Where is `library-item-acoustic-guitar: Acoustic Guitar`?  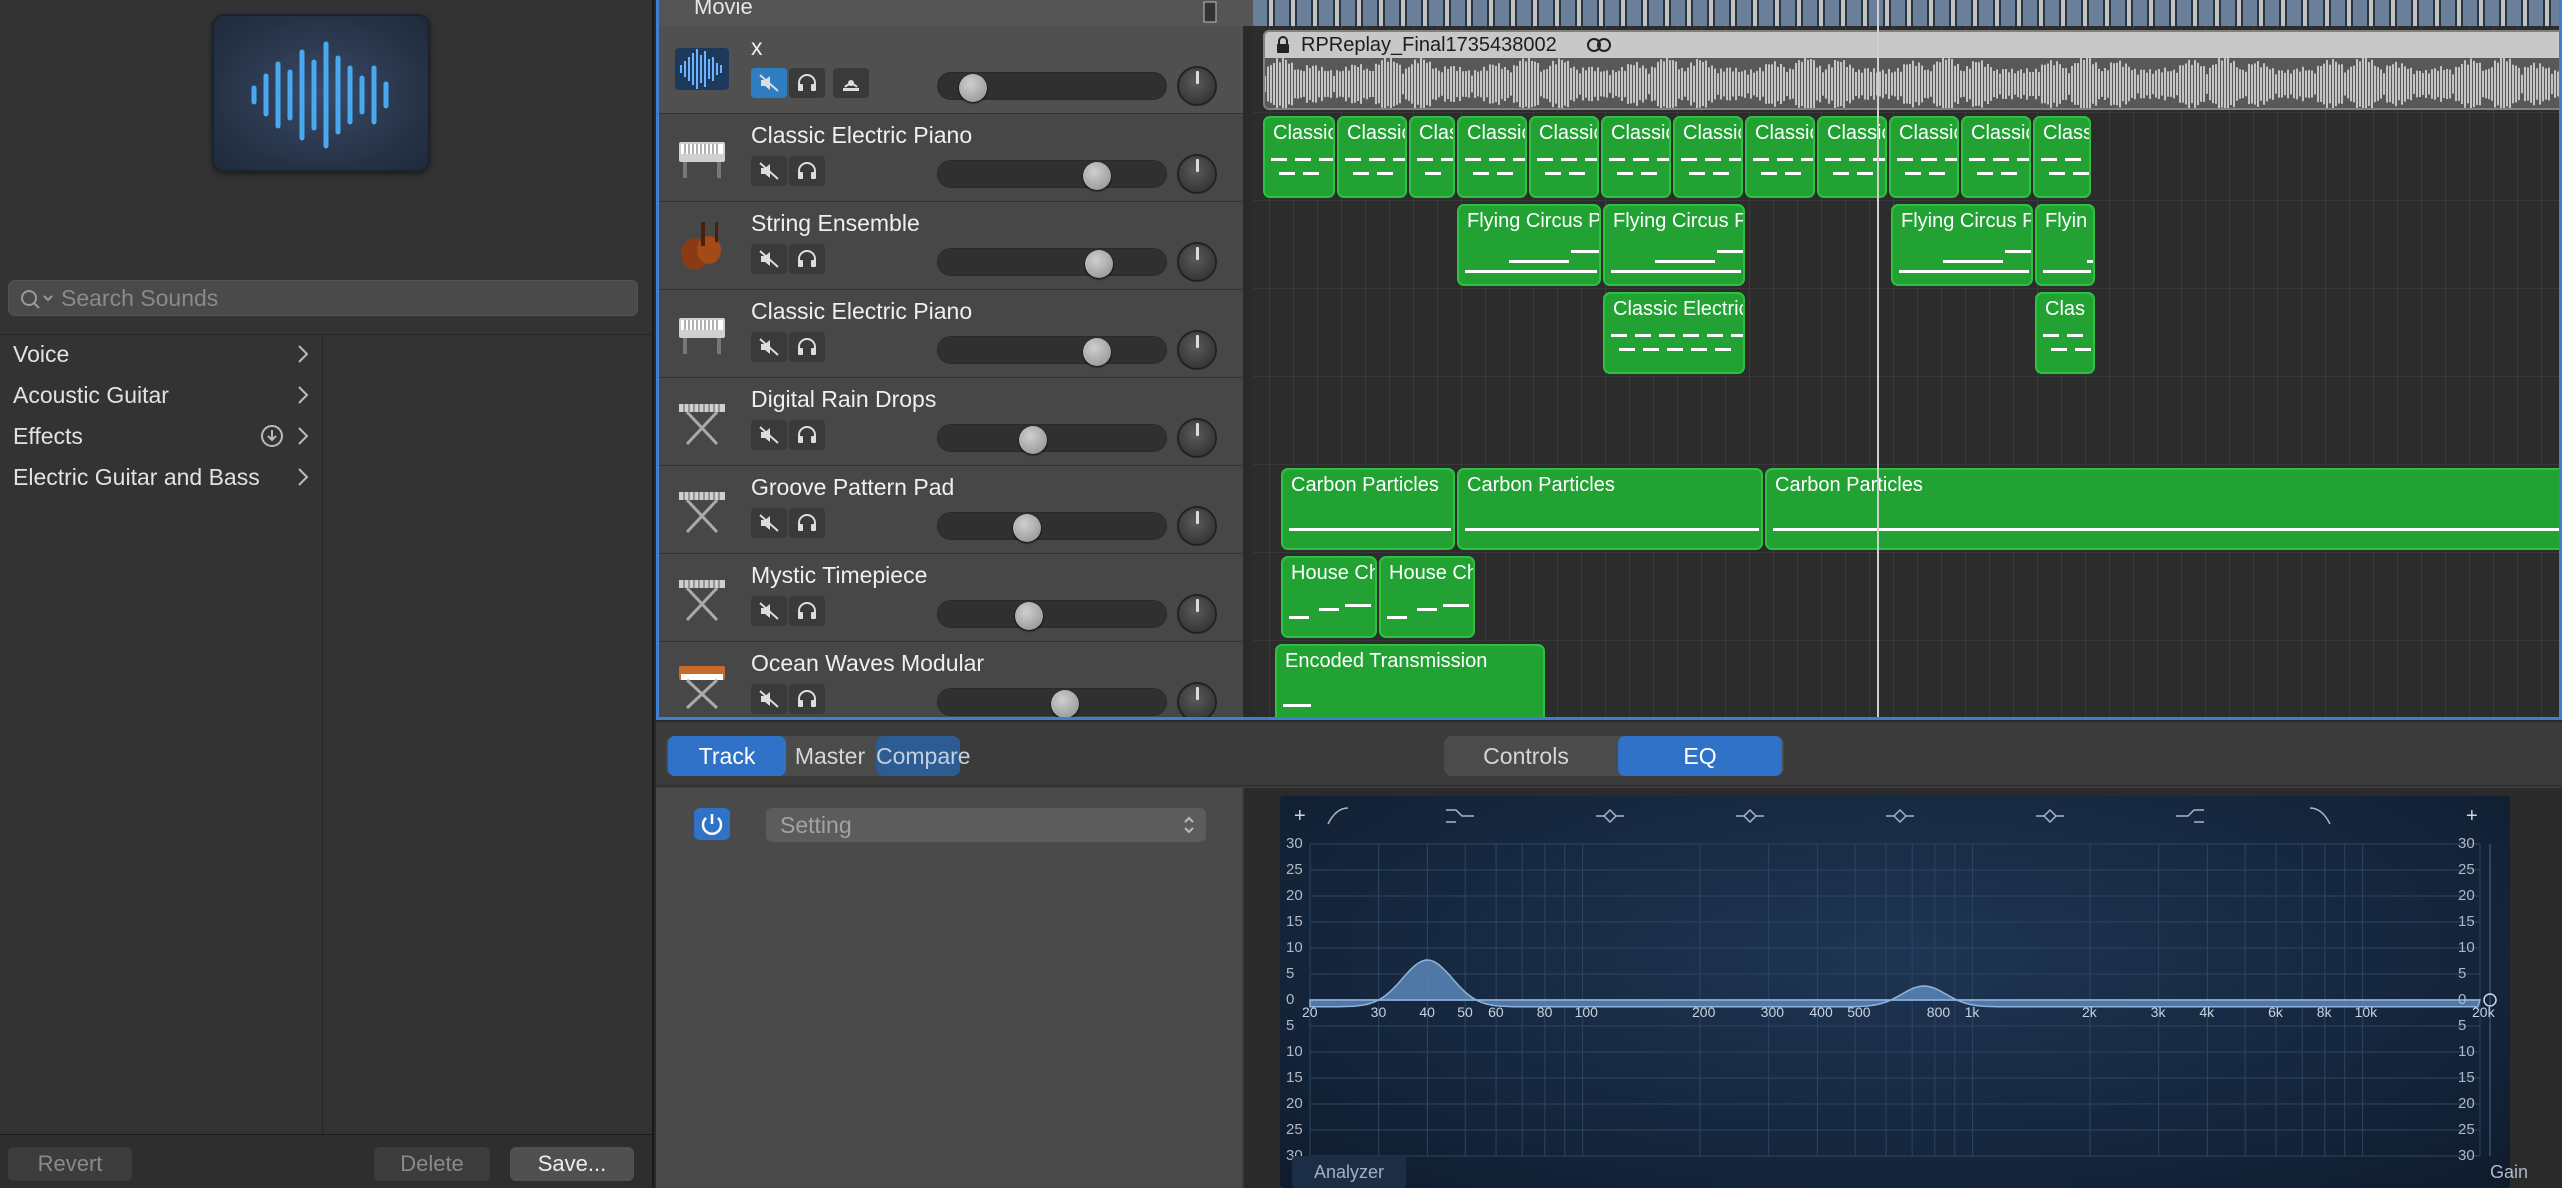
library-item-acoustic-guitar: Acoustic Guitar is located at coordinates (161, 395).